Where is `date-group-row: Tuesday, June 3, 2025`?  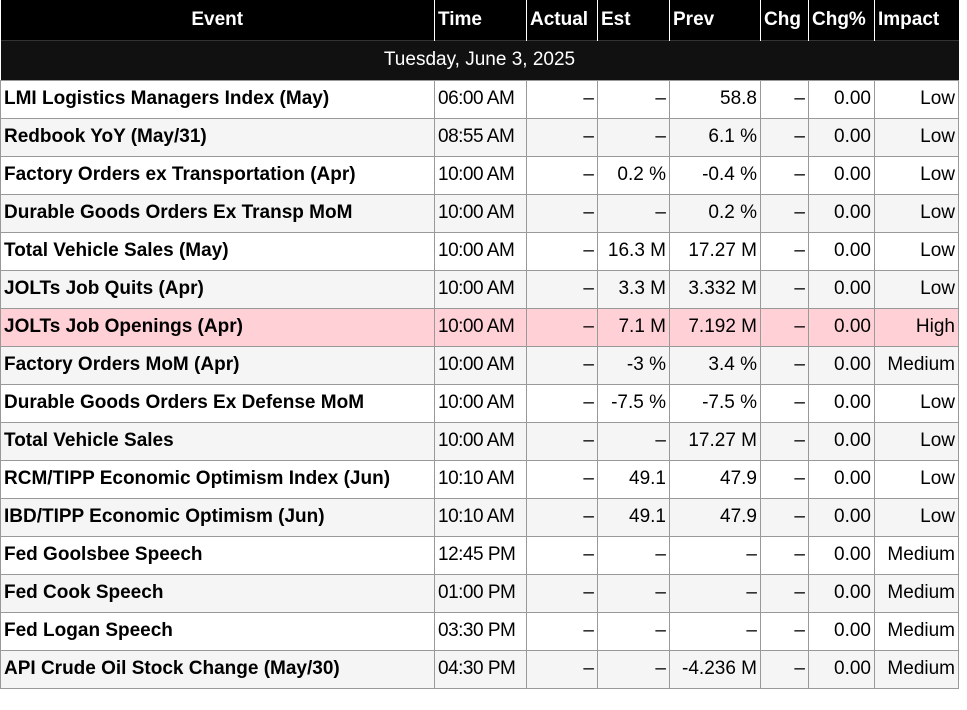 date-group-row: Tuesday, June 3, 2025 is located at coordinates (479, 59).